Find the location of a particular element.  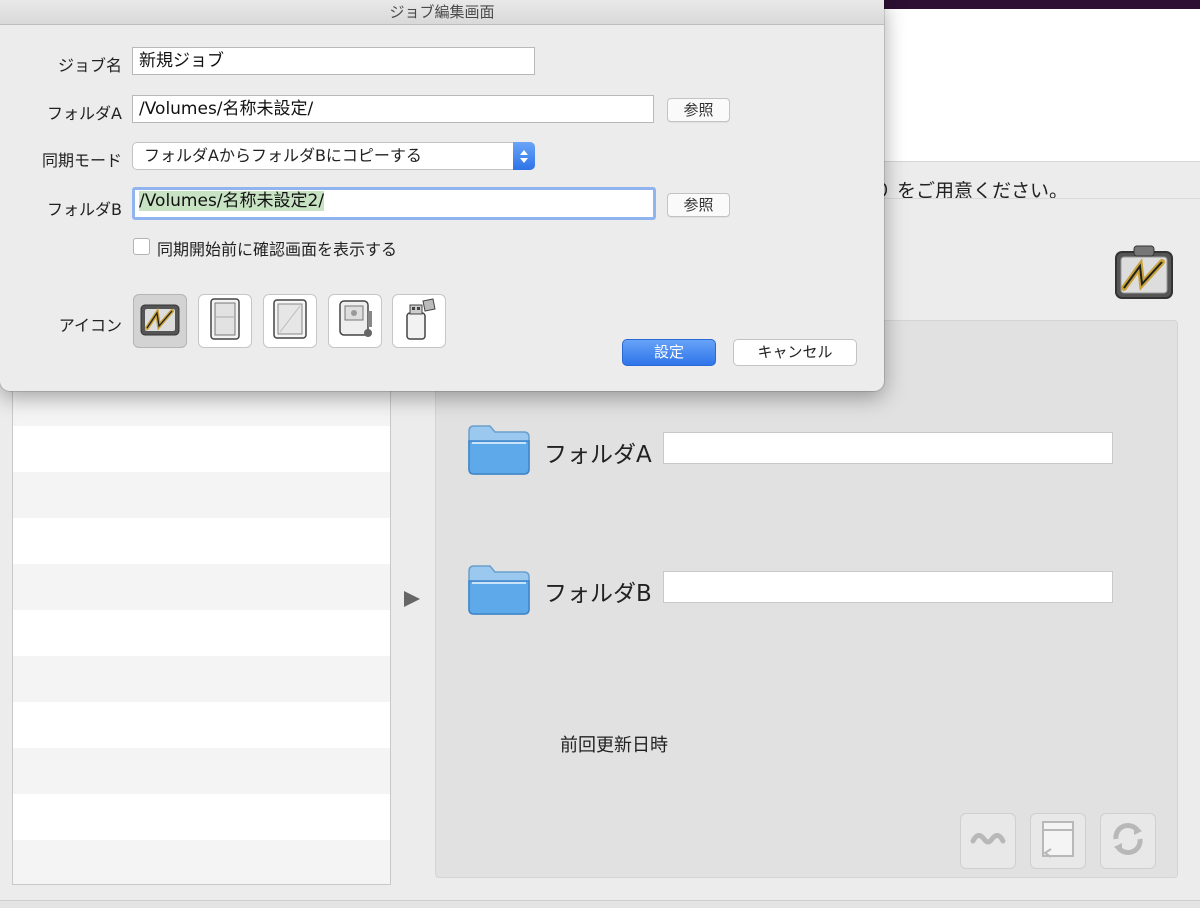

icon-option-server-drive is located at coordinates (355, 321).